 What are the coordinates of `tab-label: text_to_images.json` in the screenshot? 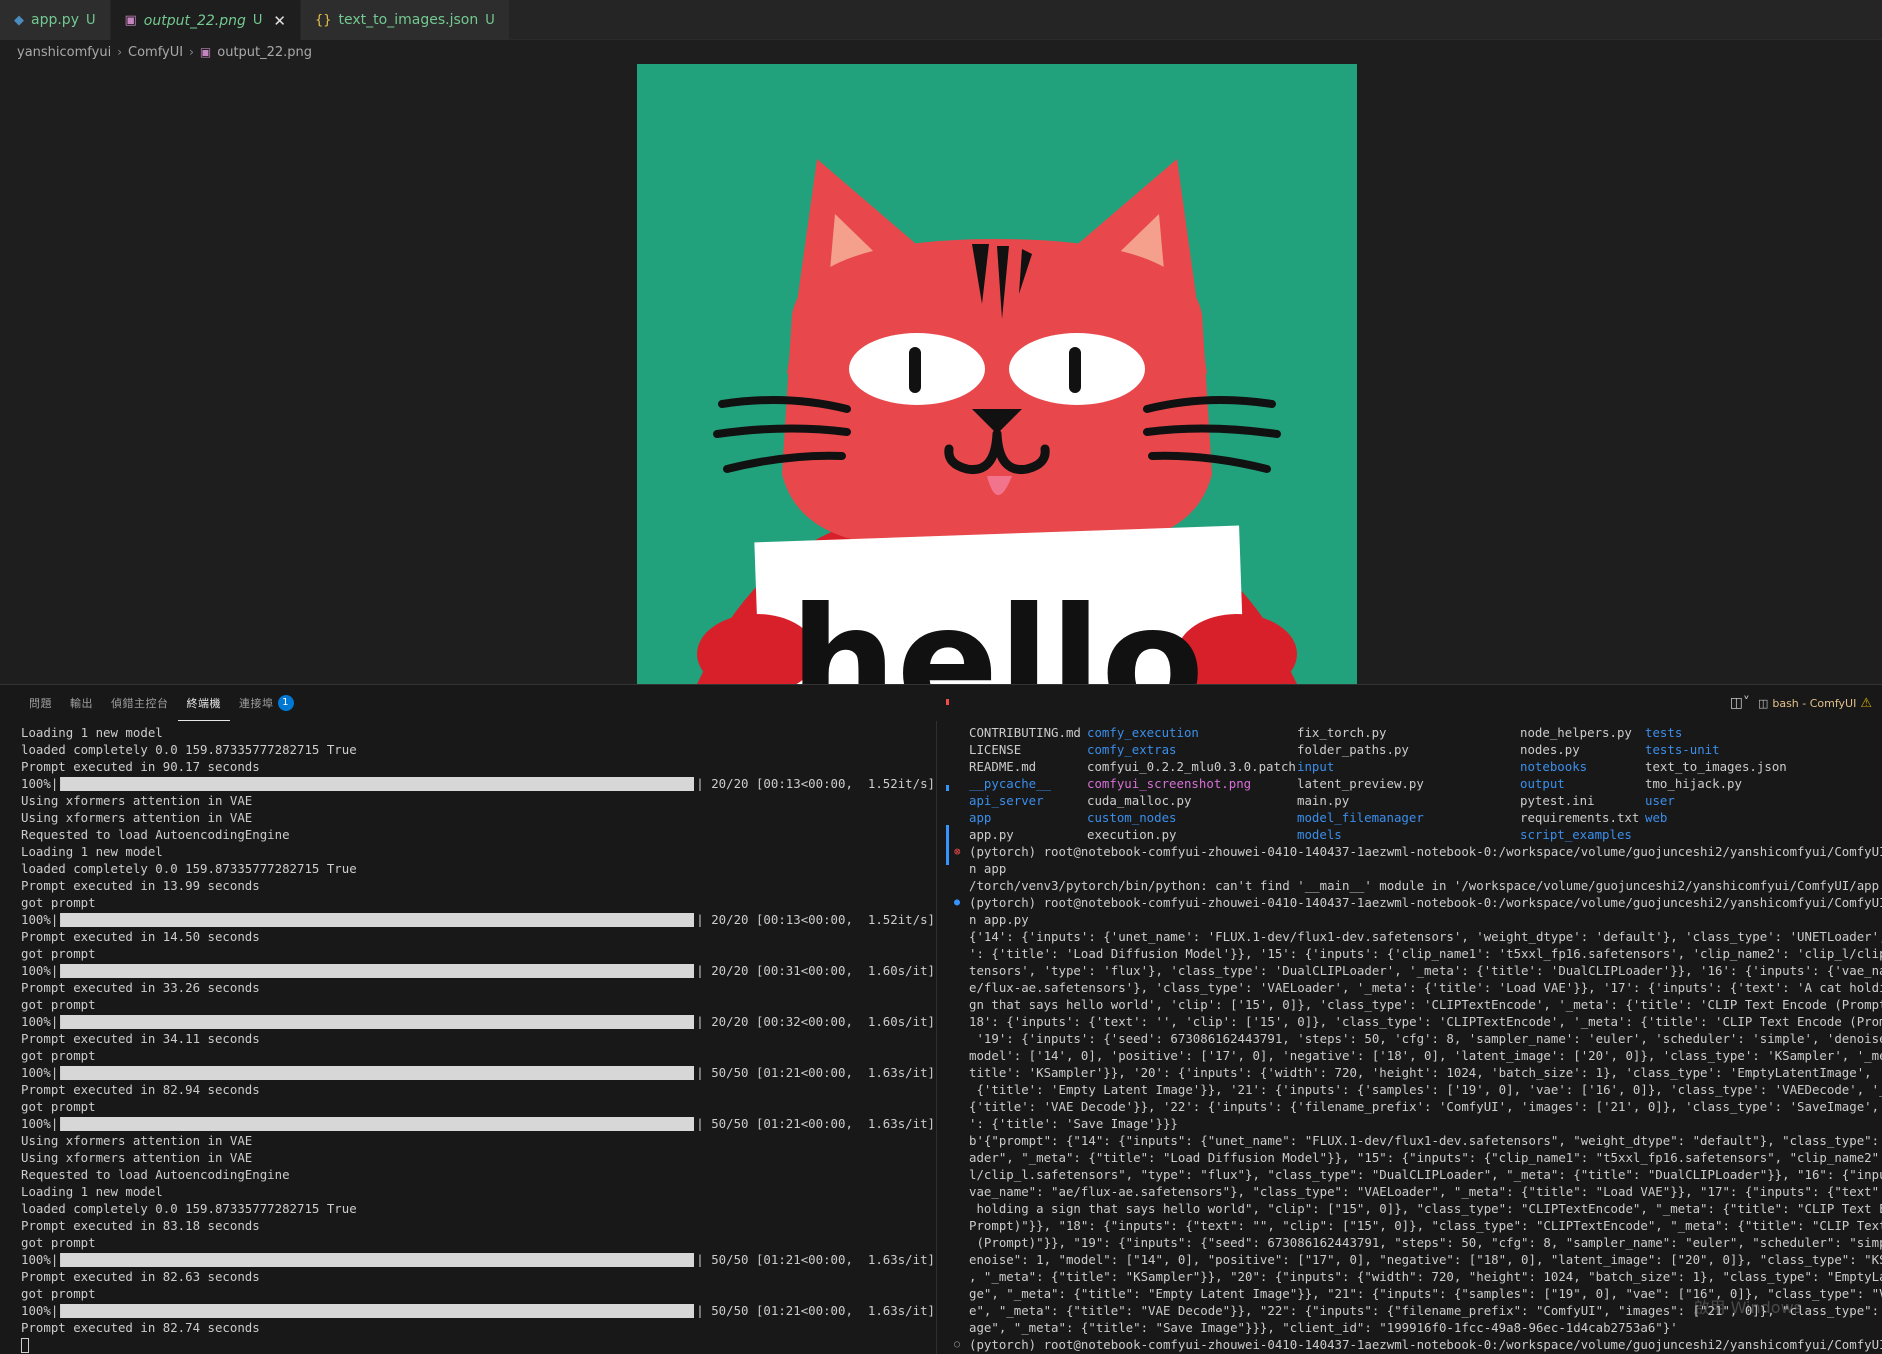 It's located at (408, 20).